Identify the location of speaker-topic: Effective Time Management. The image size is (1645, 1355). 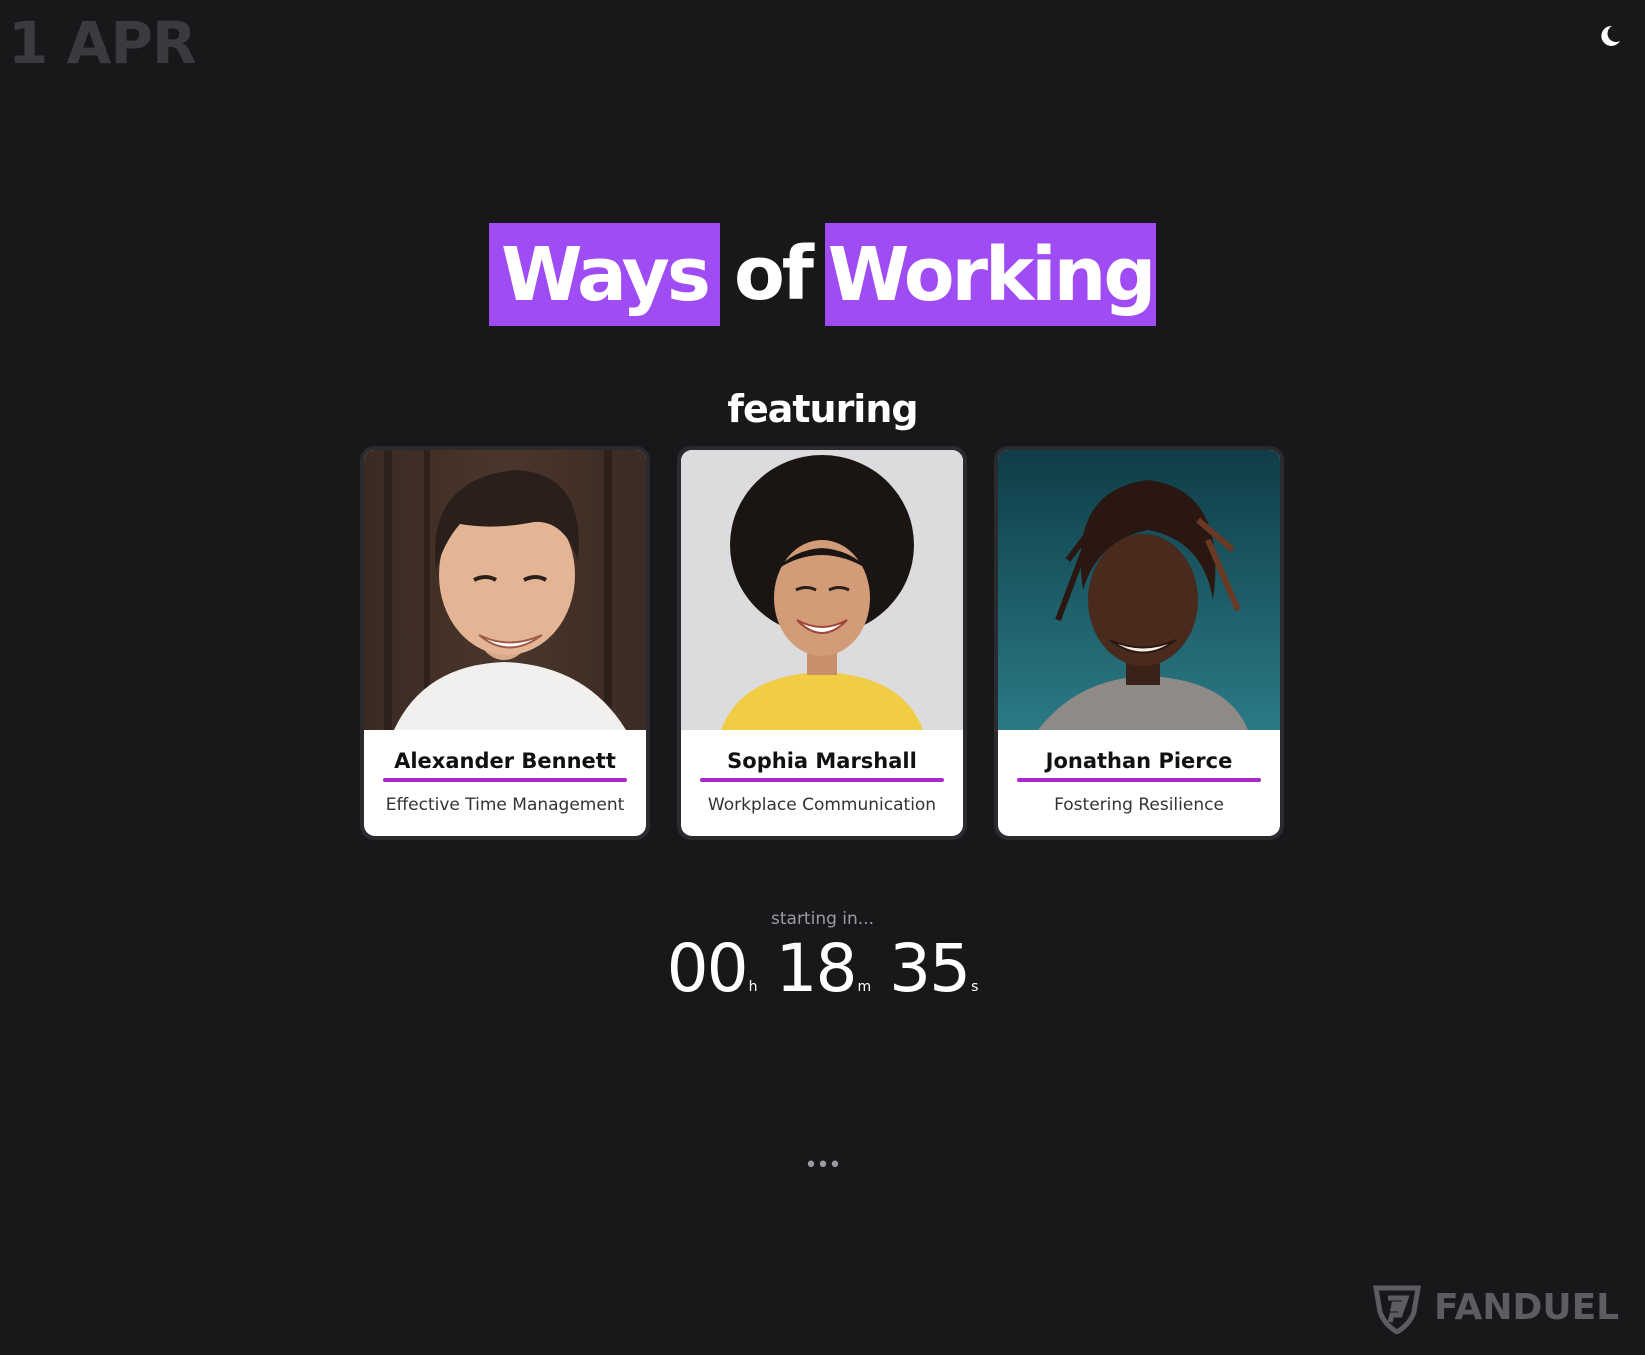
(505, 805).